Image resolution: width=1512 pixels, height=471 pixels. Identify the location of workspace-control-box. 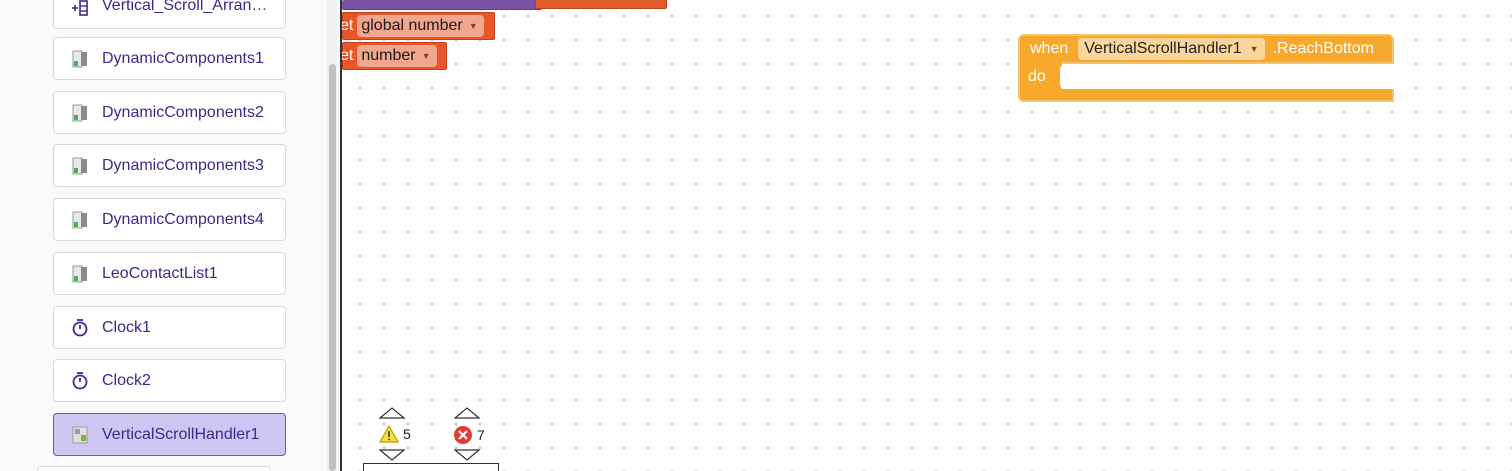
(431, 467).